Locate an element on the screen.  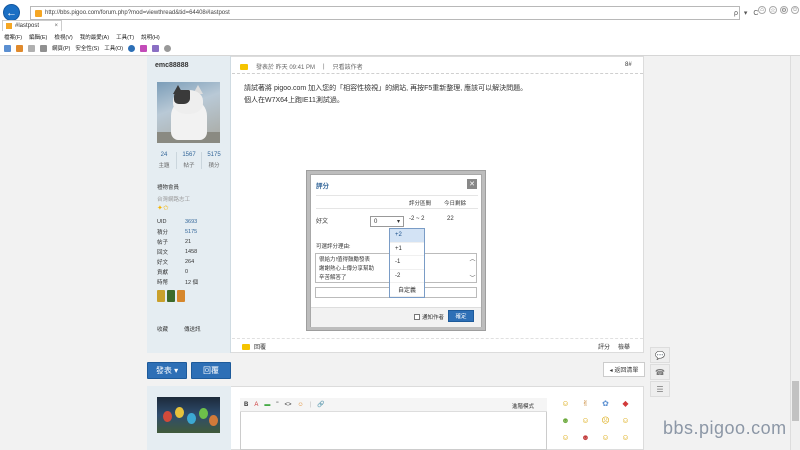
score-select: 0 ▾ is located at coordinates (387, 221).